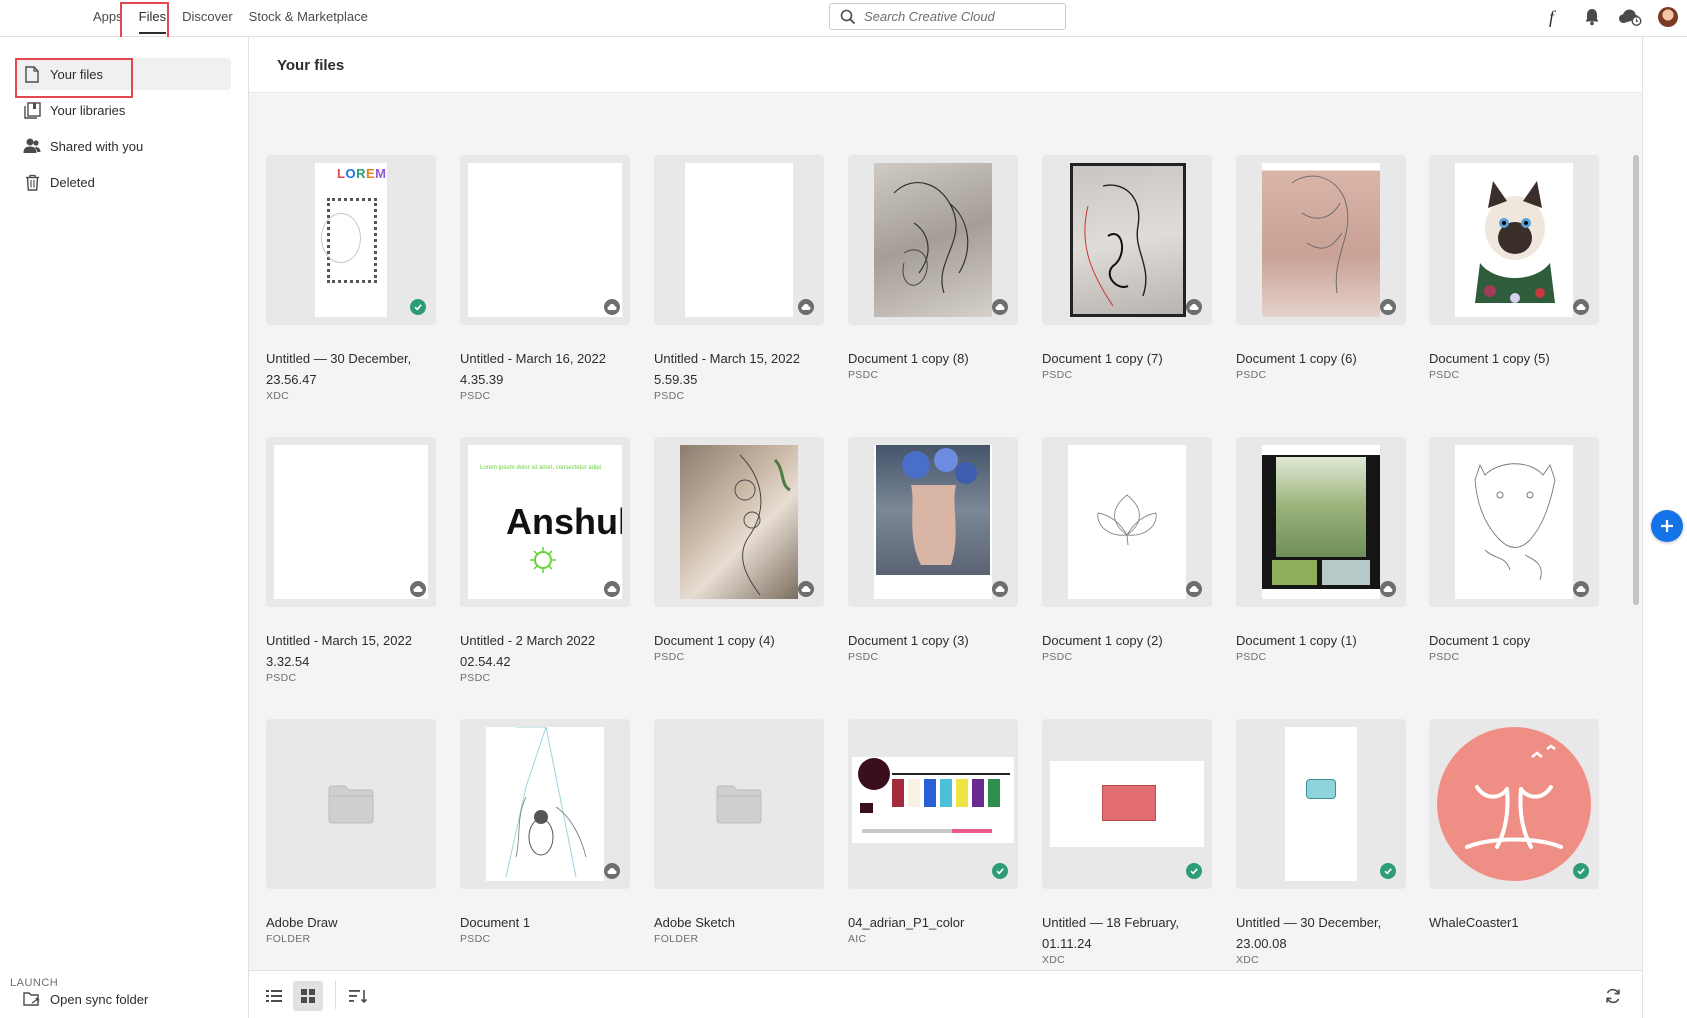  Describe the element at coordinates (108, 18) in the screenshot. I see `nav-apps: Apps` at that location.